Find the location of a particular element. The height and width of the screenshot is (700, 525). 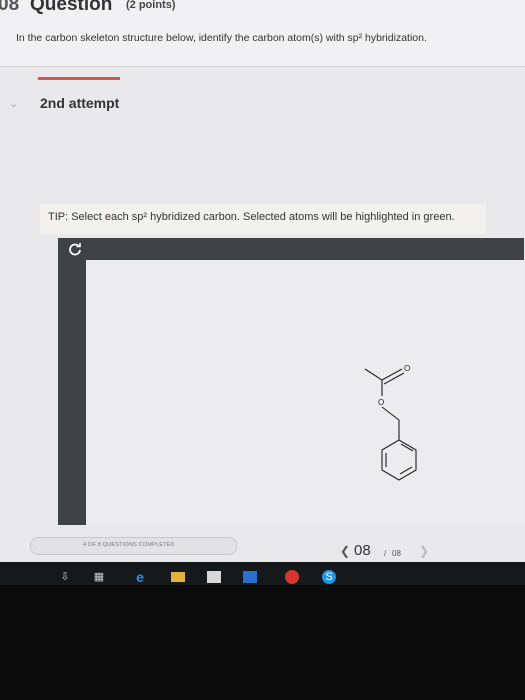

ester-oxygen-label: O is located at coordinates (381, 402).